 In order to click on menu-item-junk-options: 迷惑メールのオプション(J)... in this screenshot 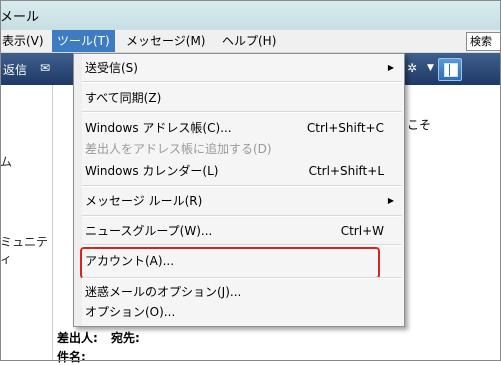, I will do `click(163, 292)`.